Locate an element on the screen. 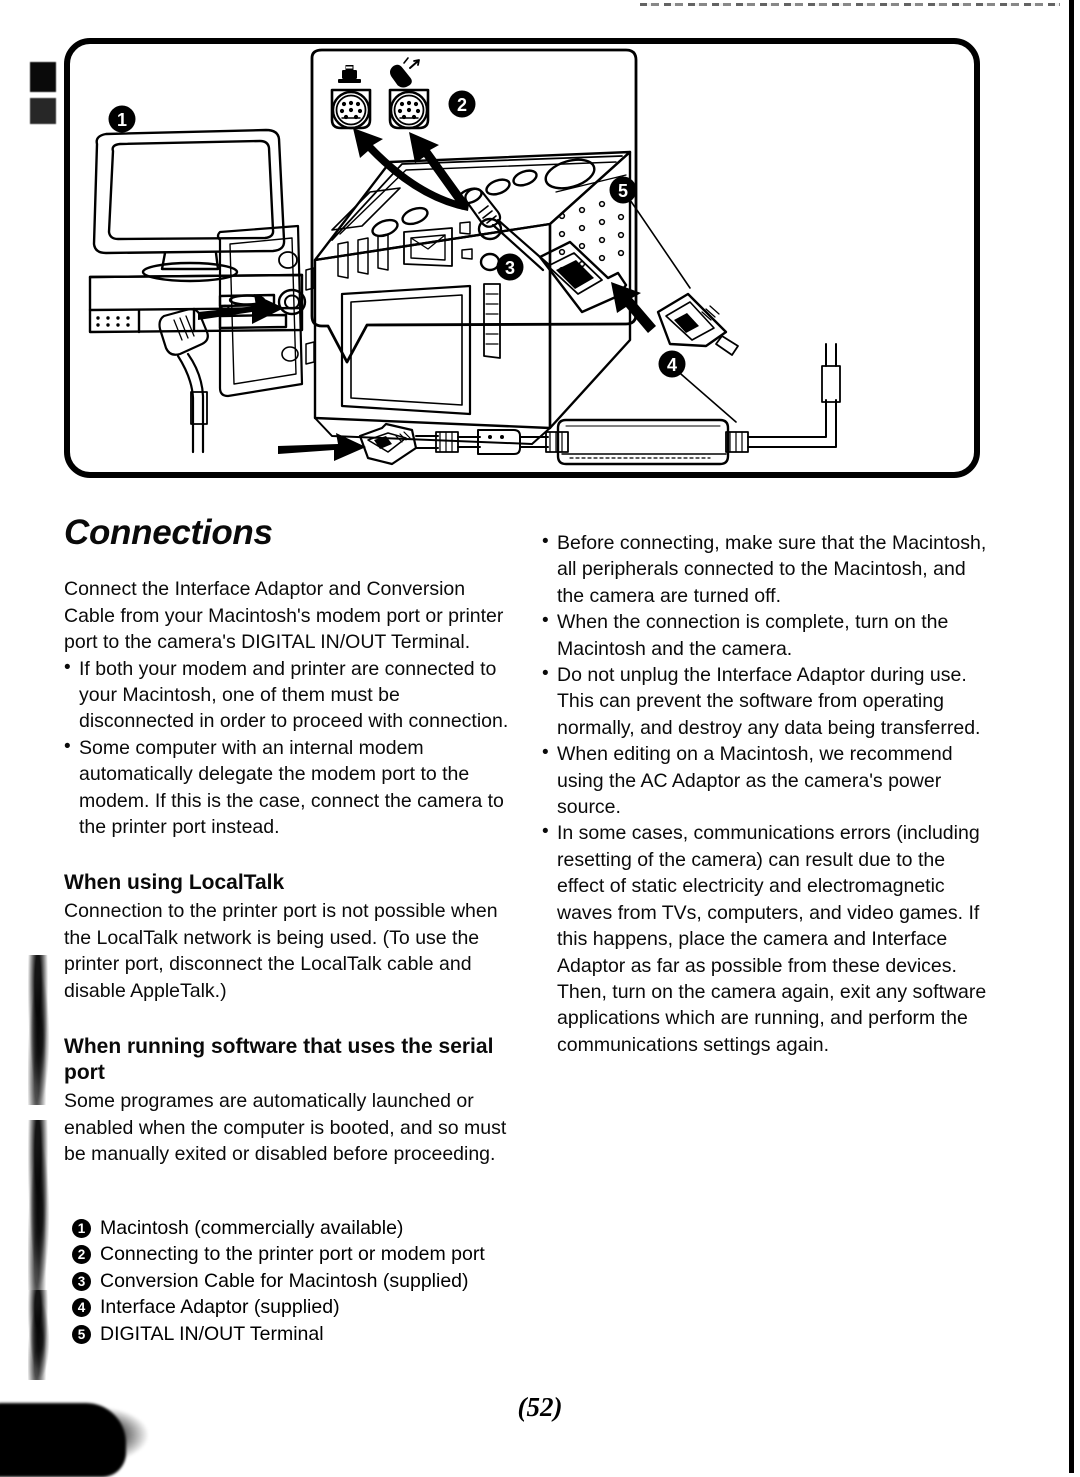 This screenshot has height=1477, width=1080. scan-artifact-left-speckle-mid is located at coordinates (39, 1205).